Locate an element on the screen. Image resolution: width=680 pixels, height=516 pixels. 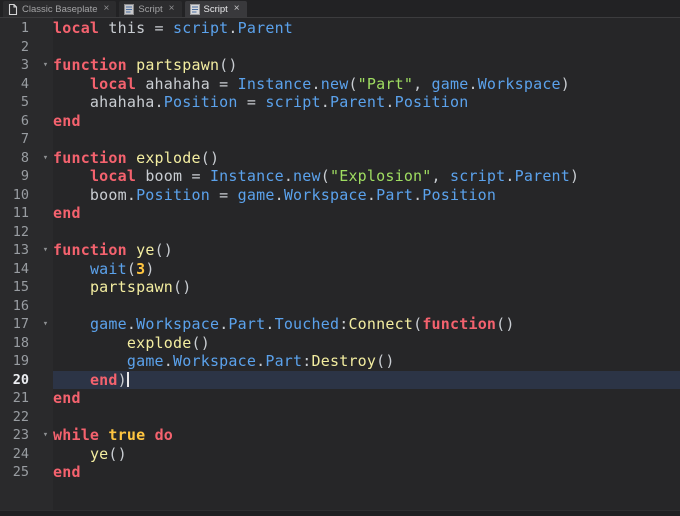
line-number: 25 is located at coordinates (19, 472).